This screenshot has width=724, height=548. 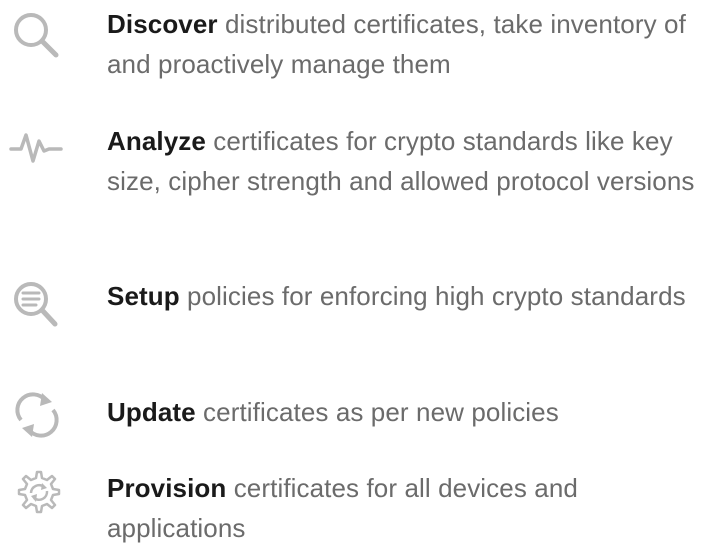 What do you see at coordinates (37, 419) in the screenshot?
I see `refresh-icon` at bounding box center [37, 419].